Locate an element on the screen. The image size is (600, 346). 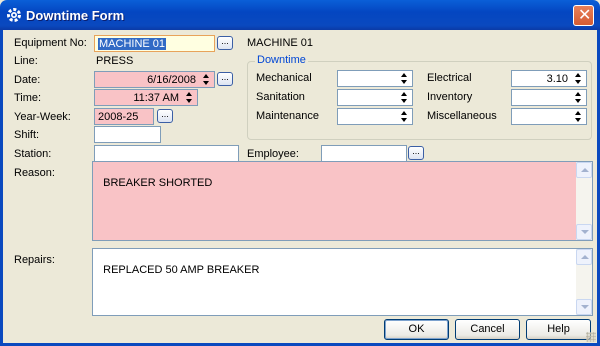
miscellaneous-spinner is located at coordinates (579, 116).